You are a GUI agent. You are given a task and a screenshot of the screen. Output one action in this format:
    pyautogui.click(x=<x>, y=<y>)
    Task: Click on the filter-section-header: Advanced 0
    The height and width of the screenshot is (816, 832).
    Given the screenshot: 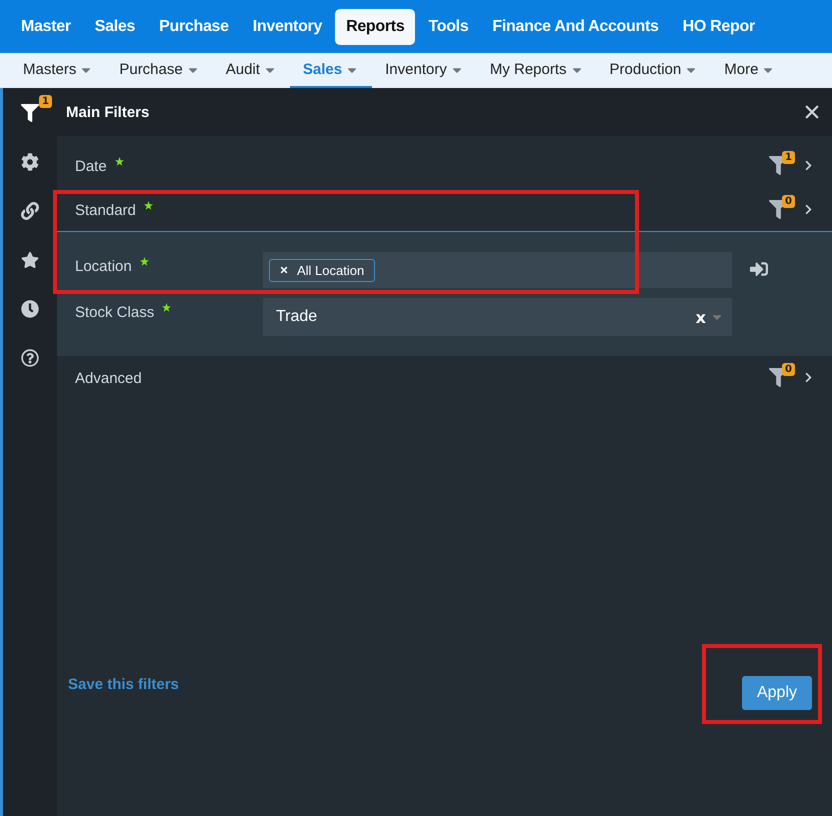 What is the action you would take?
    pyautogui.click(x=444, y=378)
    